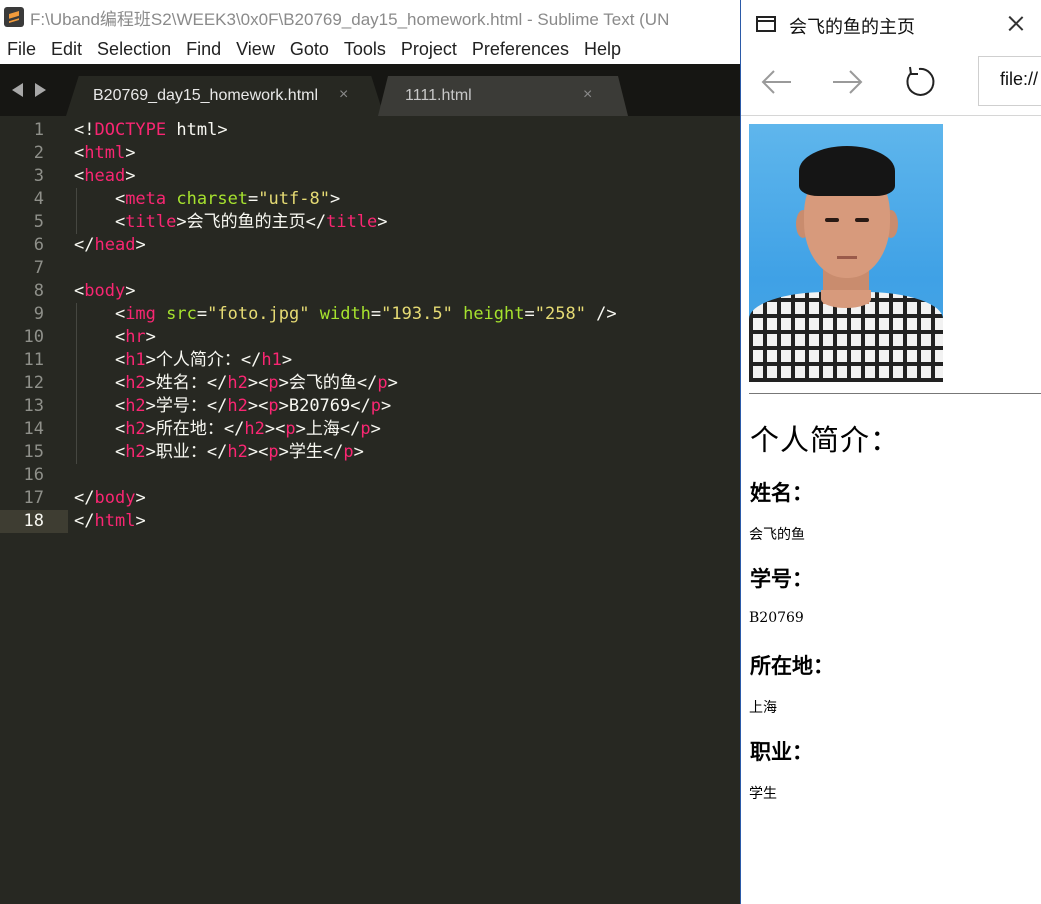 This screenshot has width=1041, height=904. Describe the element at coordinates (110, 521) in the screenshot. I see `code-text: </html>` at that location.